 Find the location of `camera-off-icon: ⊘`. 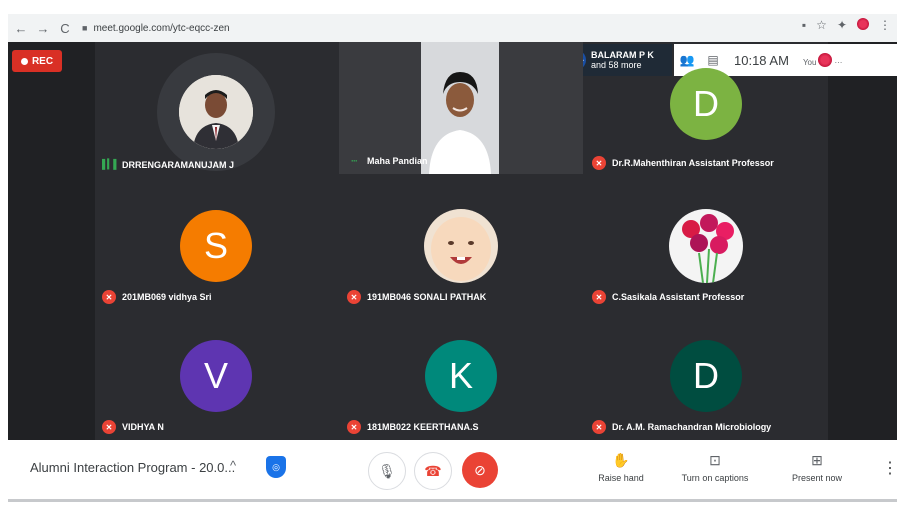

camera-off-icon: ⊘ is located at coordinates (480, 469).